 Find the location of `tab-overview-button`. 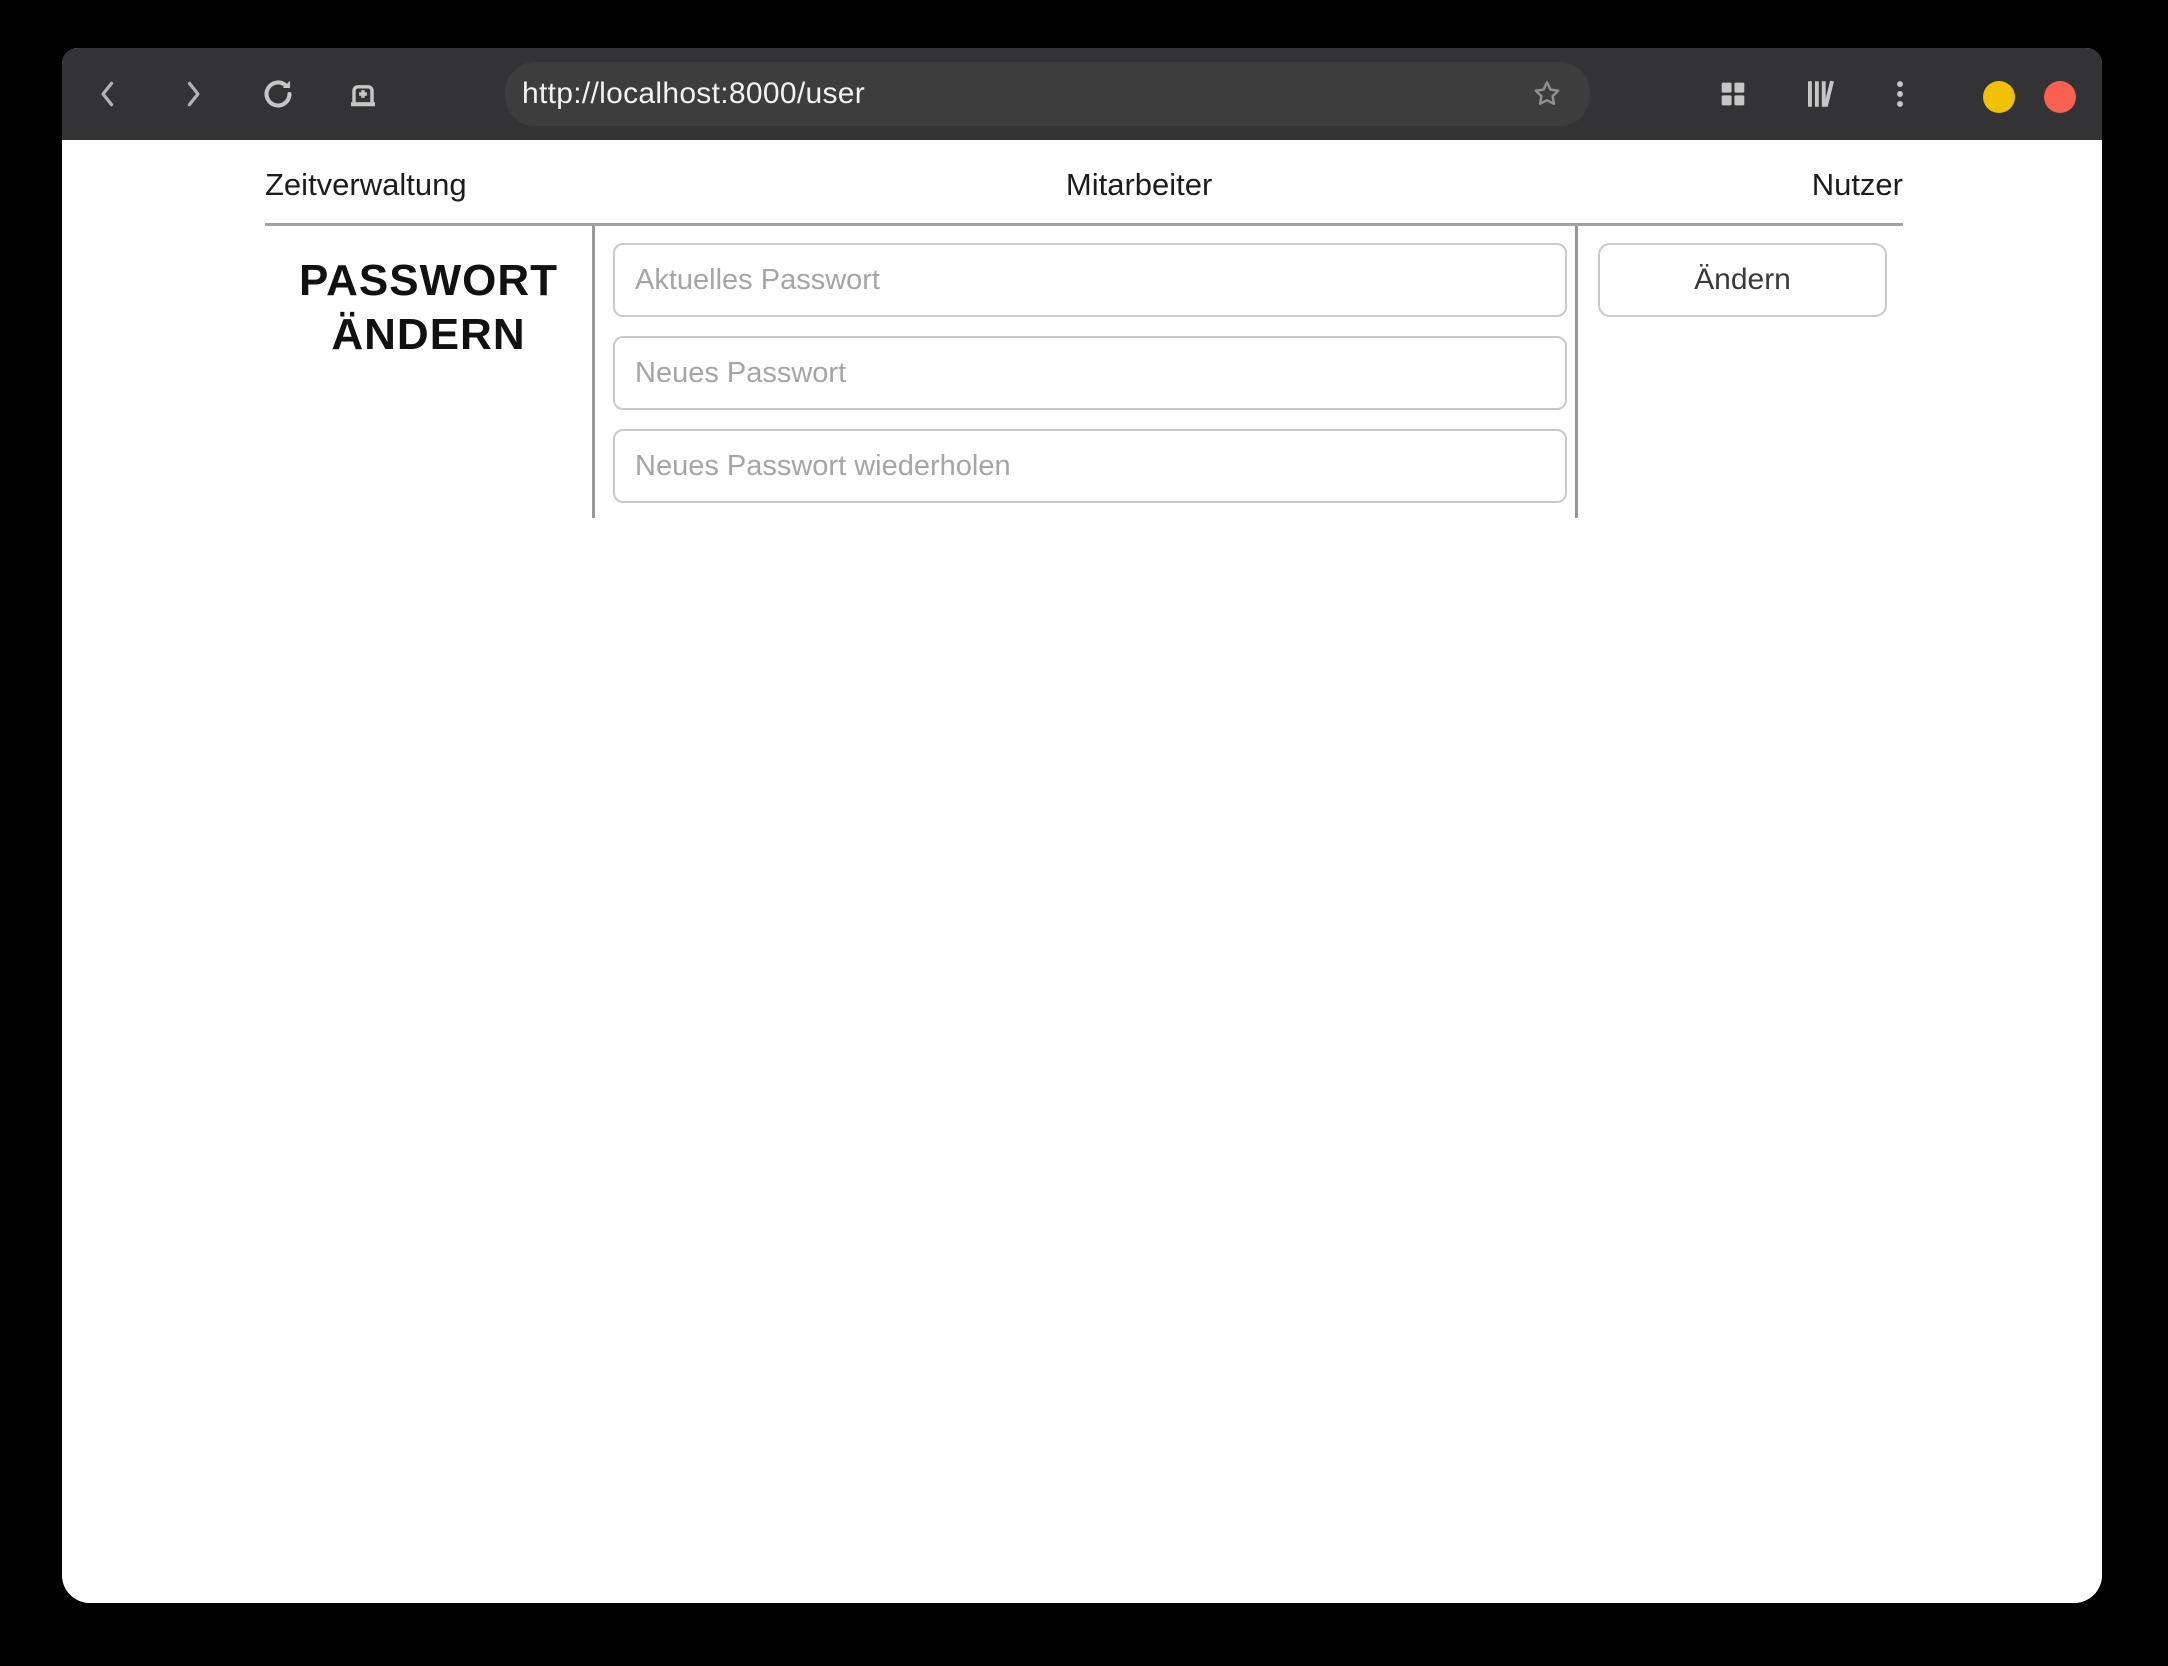

tab-overview-button is located at coordinates (1733, 94).